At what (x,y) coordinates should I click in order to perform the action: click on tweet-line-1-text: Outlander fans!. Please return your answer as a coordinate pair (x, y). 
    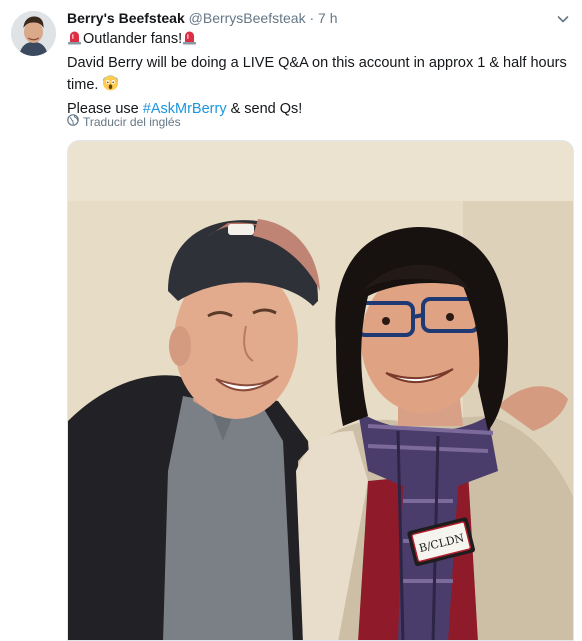
    Looking at the image, I should click on (133, 39).